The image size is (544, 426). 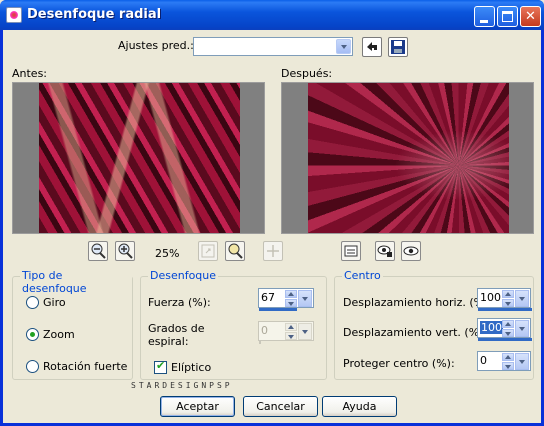 What do you see at coordinates (359, 406) in the screenshot?
I see `help-button: Ayuda` at bounding box center [359, 406].